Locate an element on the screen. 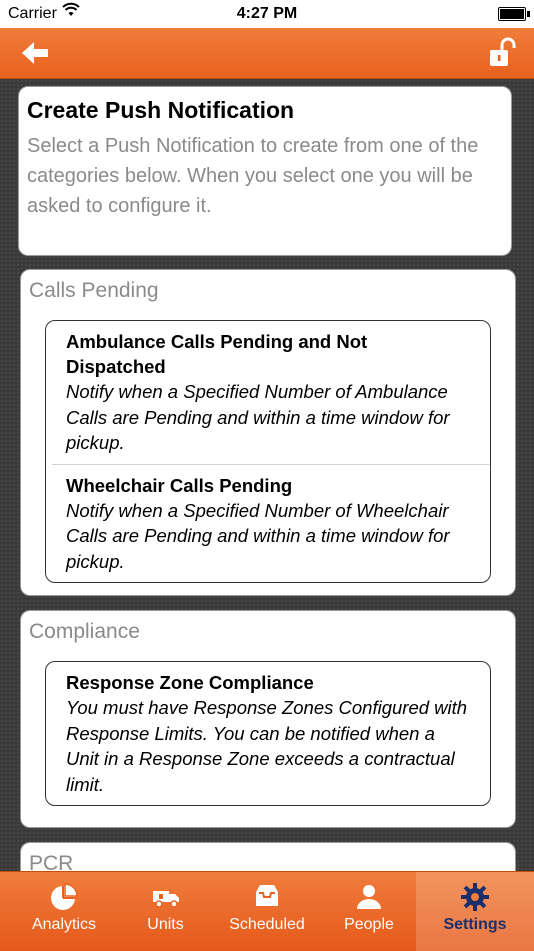 The height and width of the screenshot is (951, 534). unlock-icon is located at coordinates (503, 53).